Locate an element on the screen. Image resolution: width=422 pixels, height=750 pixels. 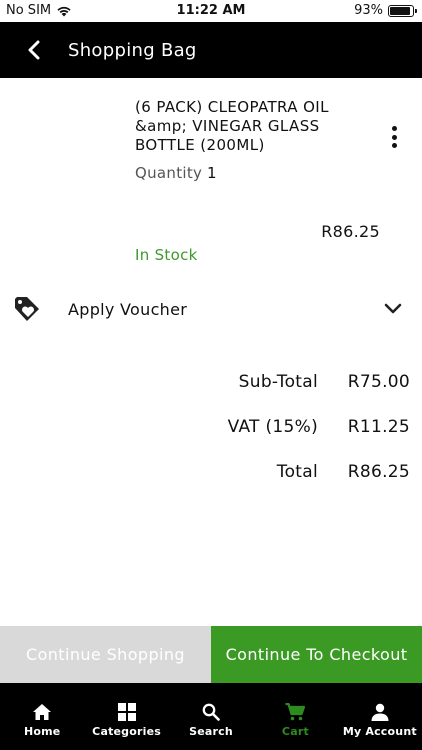
vat-value: R11.25 is located at coordinates (378, 427).